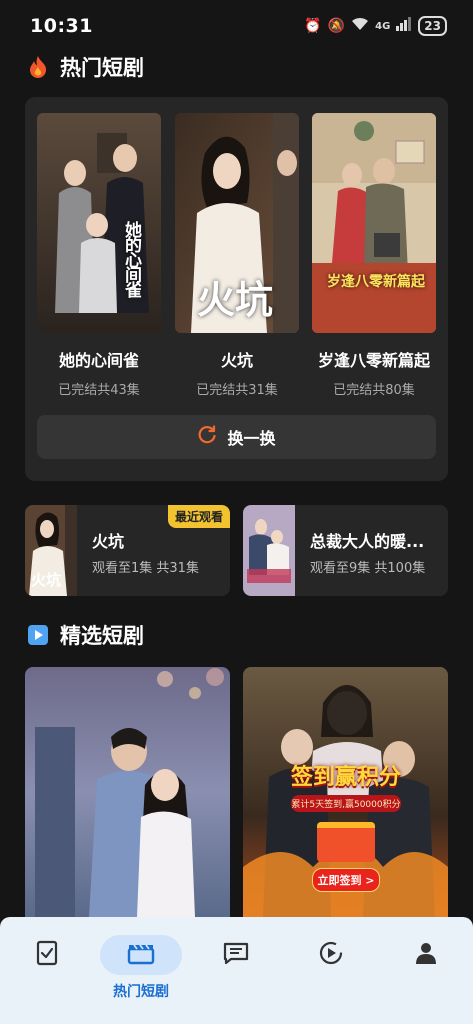 The image size is (473, 1024). What do you see at coordinates (38, 635) in the screenshot?
I see `play-square-icon` at bounding box center [38, 635].